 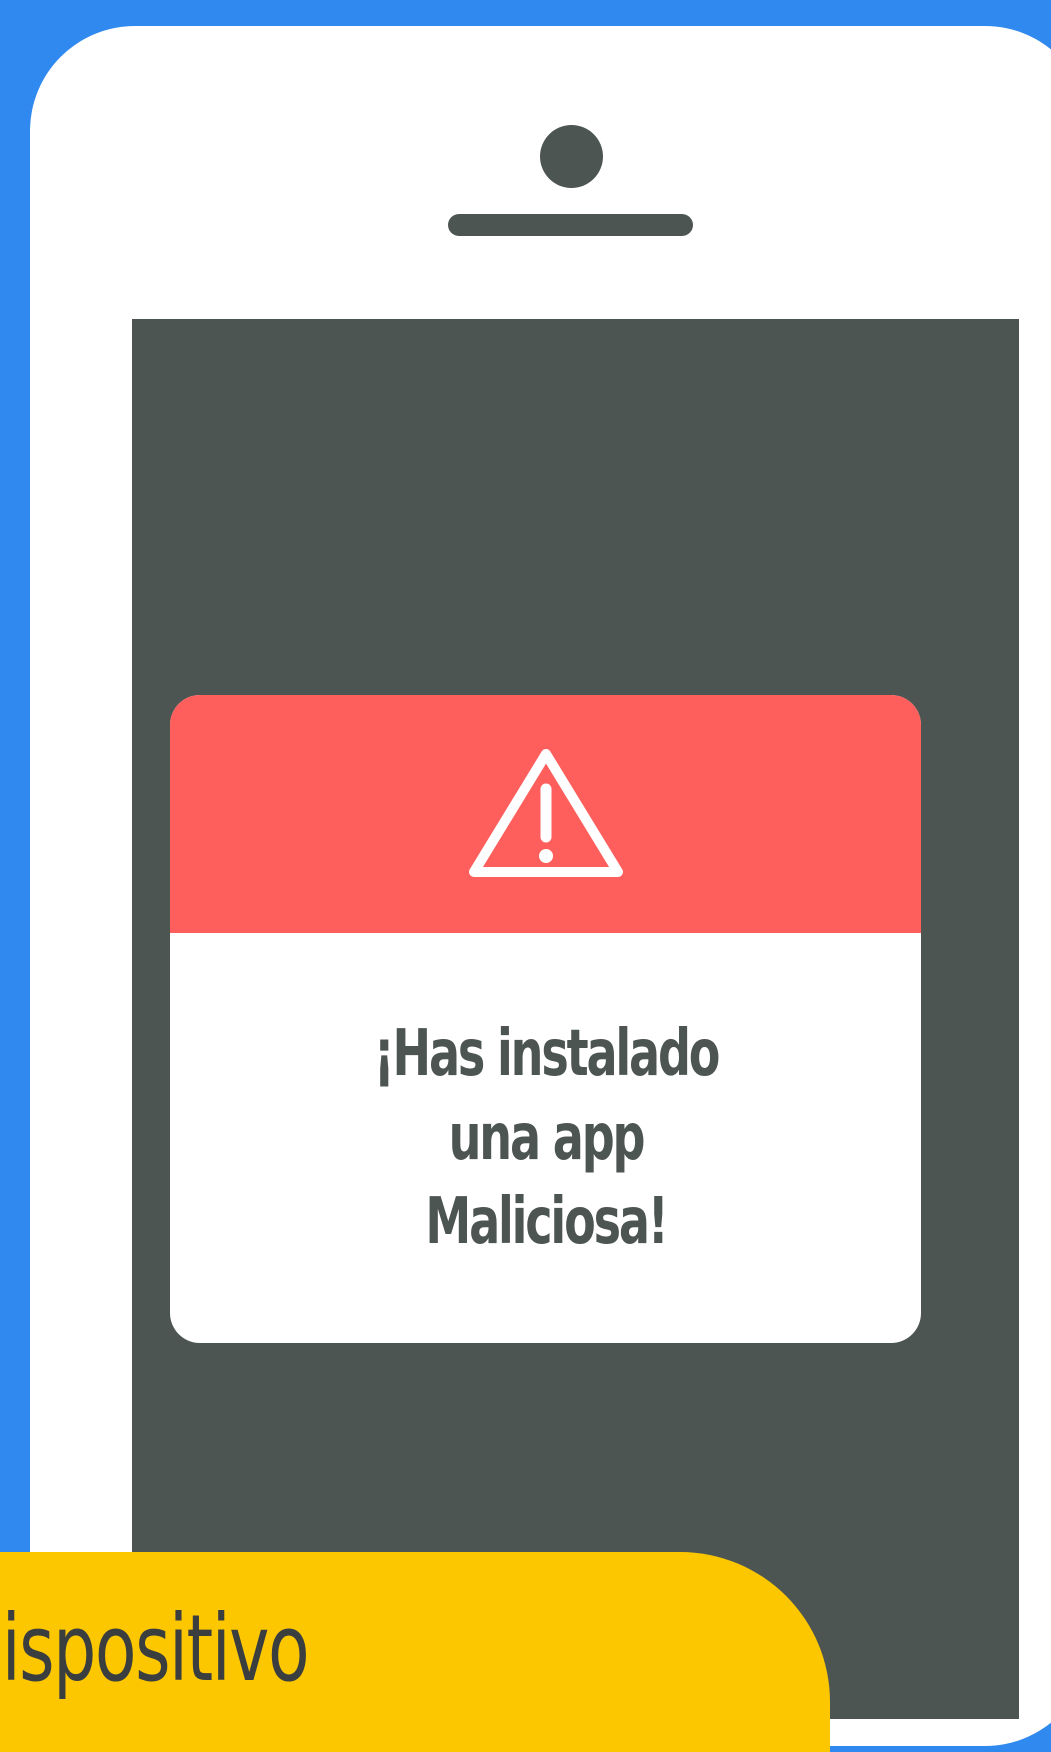 I want to click on alert-message: ¡Has instalado una app Maliciosa!, so click(x=546, y=1138).